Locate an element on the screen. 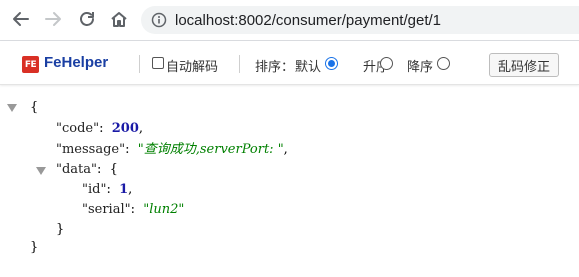 This screenshot has height=277, width=579. sort-desc-radio is located at coordinates (443, 63).